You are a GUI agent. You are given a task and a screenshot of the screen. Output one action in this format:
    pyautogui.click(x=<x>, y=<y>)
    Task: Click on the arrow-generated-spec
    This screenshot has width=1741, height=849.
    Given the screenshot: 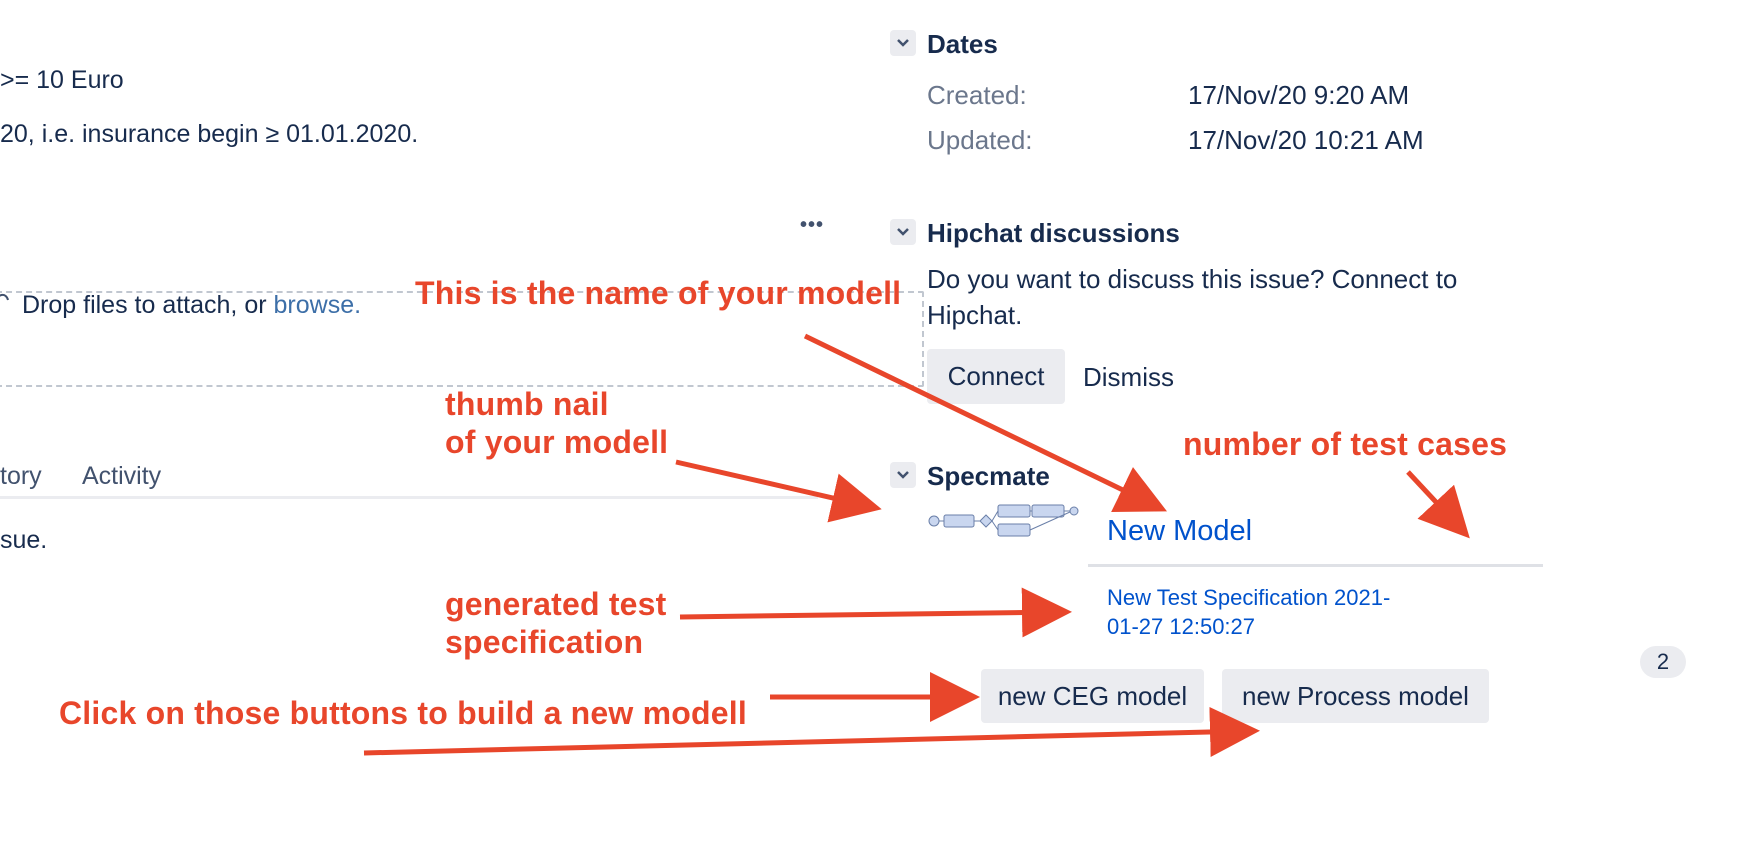 What is the action you would take?
    pyautogui.click(x=875, y=612)
    